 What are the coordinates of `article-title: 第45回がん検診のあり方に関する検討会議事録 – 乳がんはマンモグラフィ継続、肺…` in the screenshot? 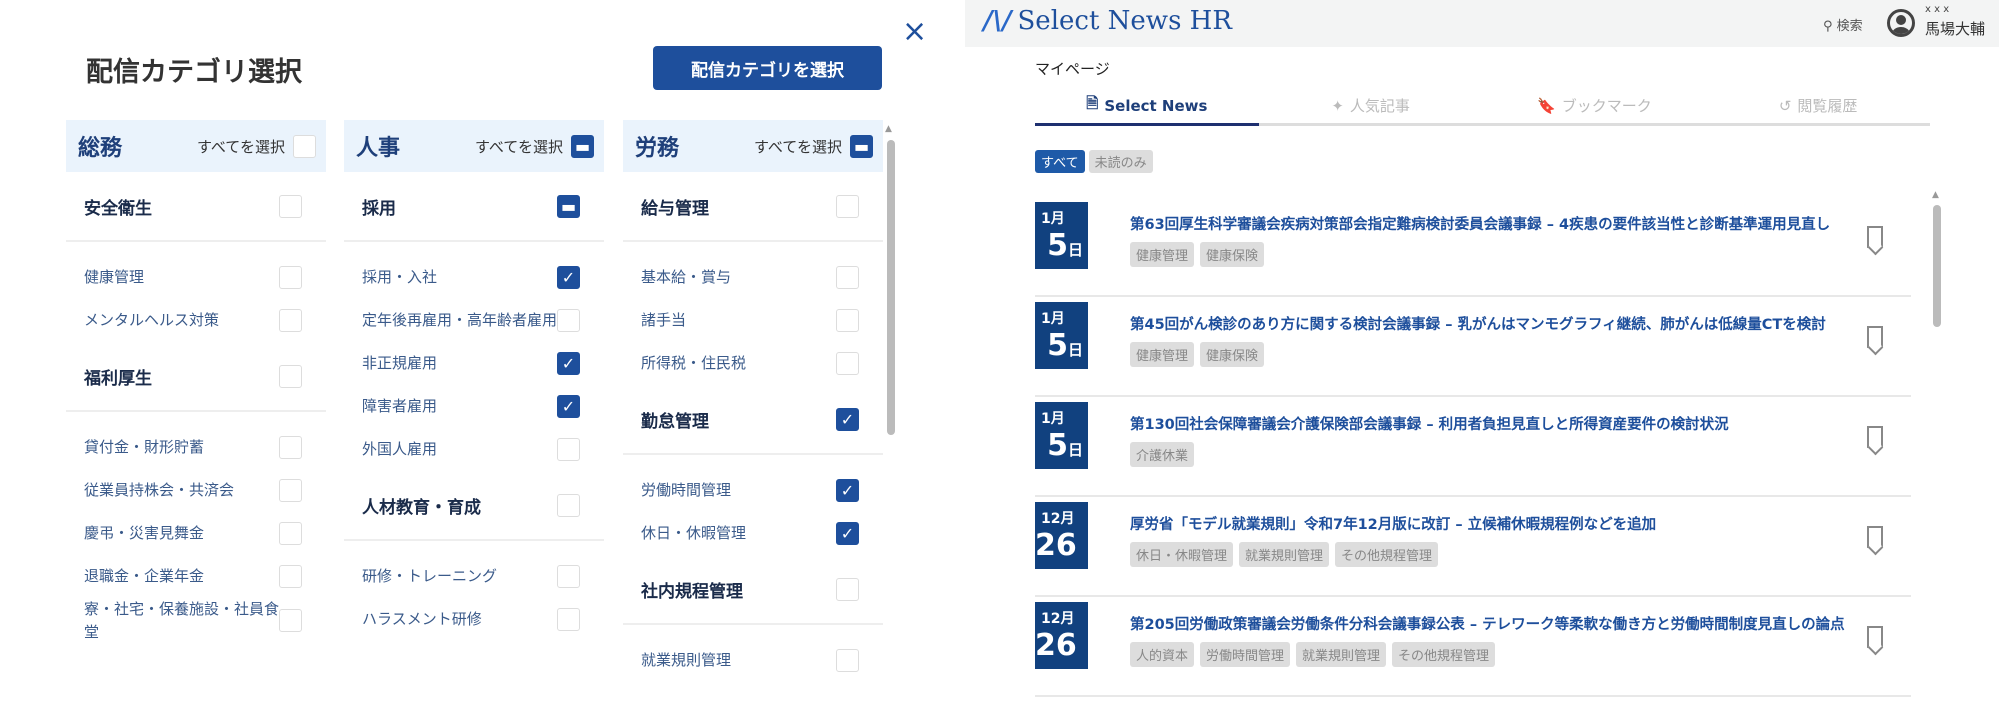 It's located at (1478, 323).